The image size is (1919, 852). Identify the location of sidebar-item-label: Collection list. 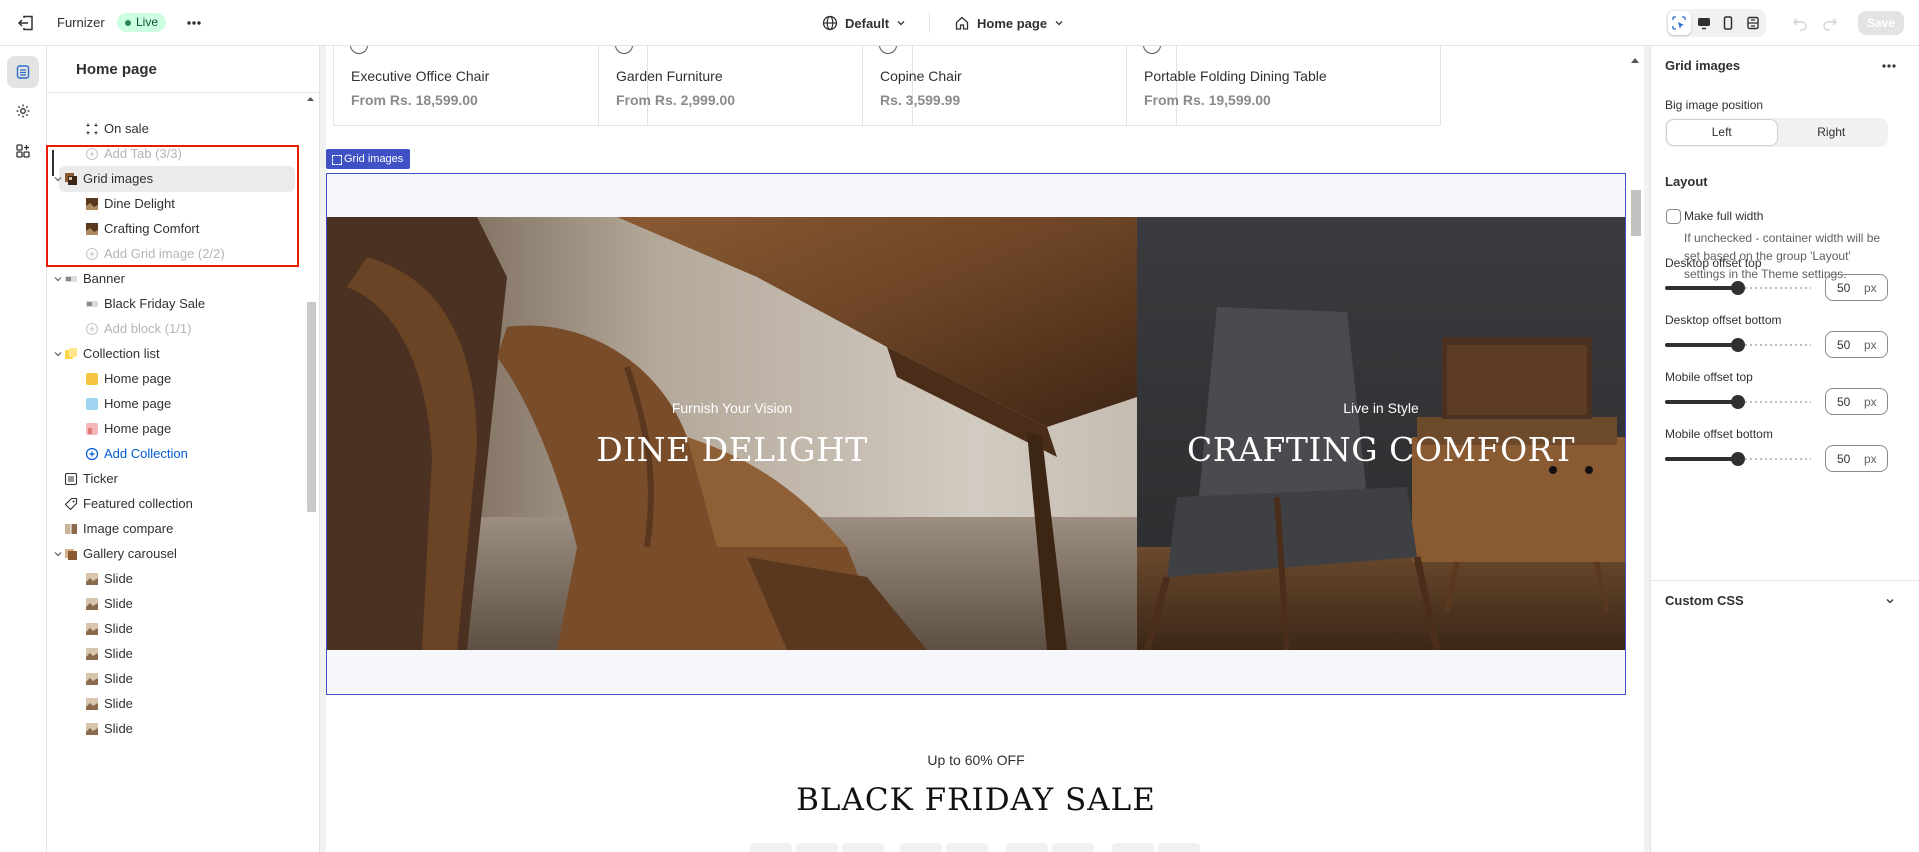
(121, 353).